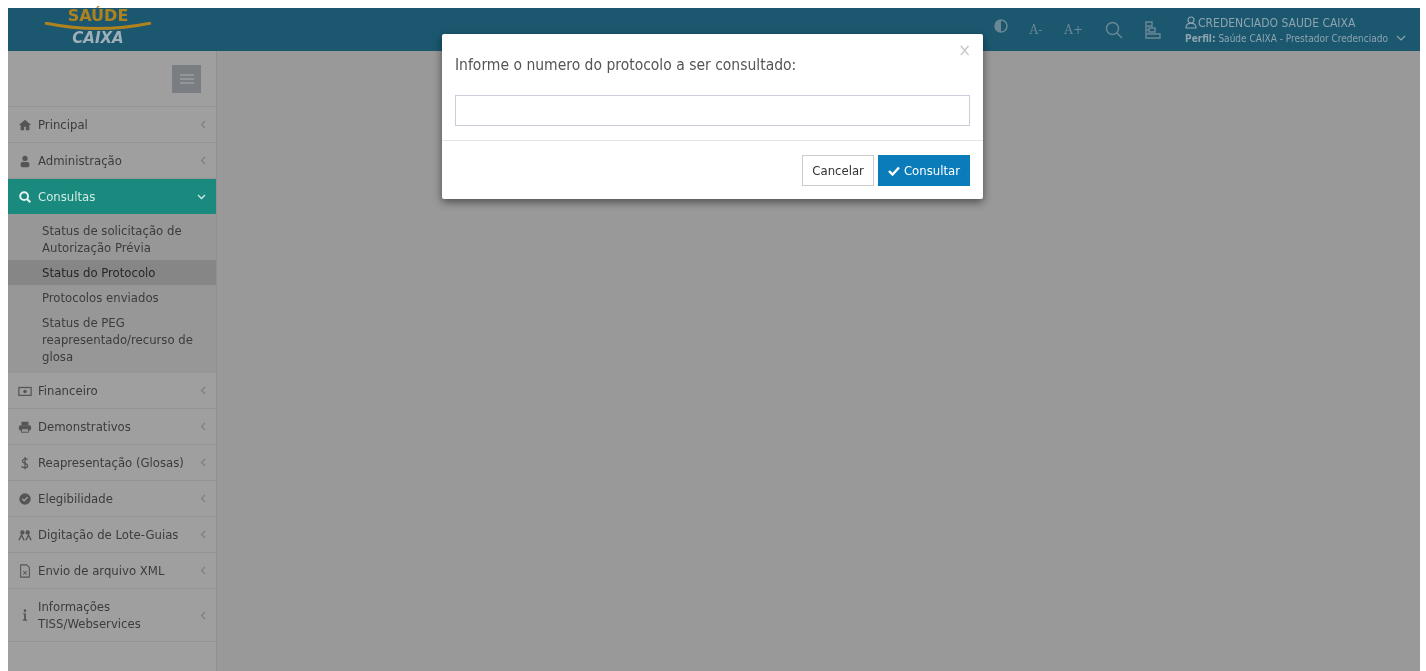 The image size is (1426, 671). I want to click on person-icon, so click(25, 160).